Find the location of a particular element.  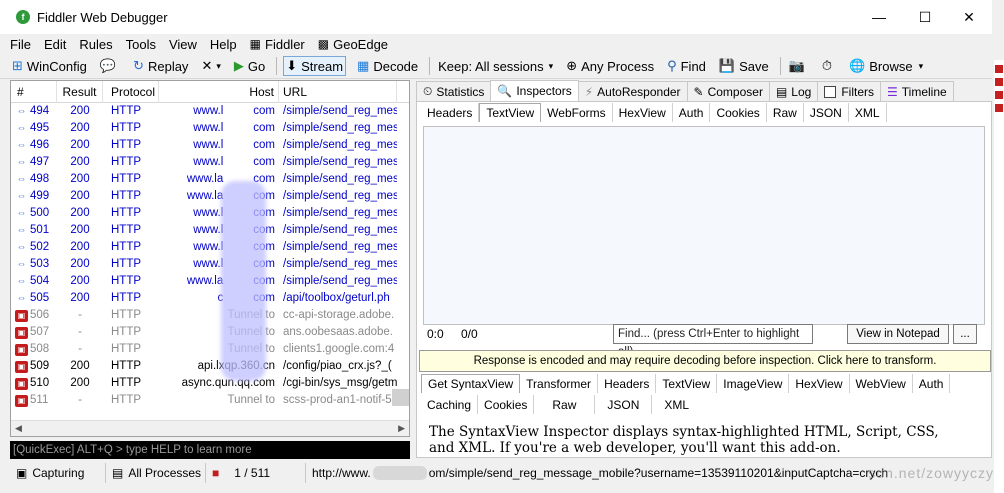

any-process-button: ⊕ Any Process is located at coordinates (610, 66).